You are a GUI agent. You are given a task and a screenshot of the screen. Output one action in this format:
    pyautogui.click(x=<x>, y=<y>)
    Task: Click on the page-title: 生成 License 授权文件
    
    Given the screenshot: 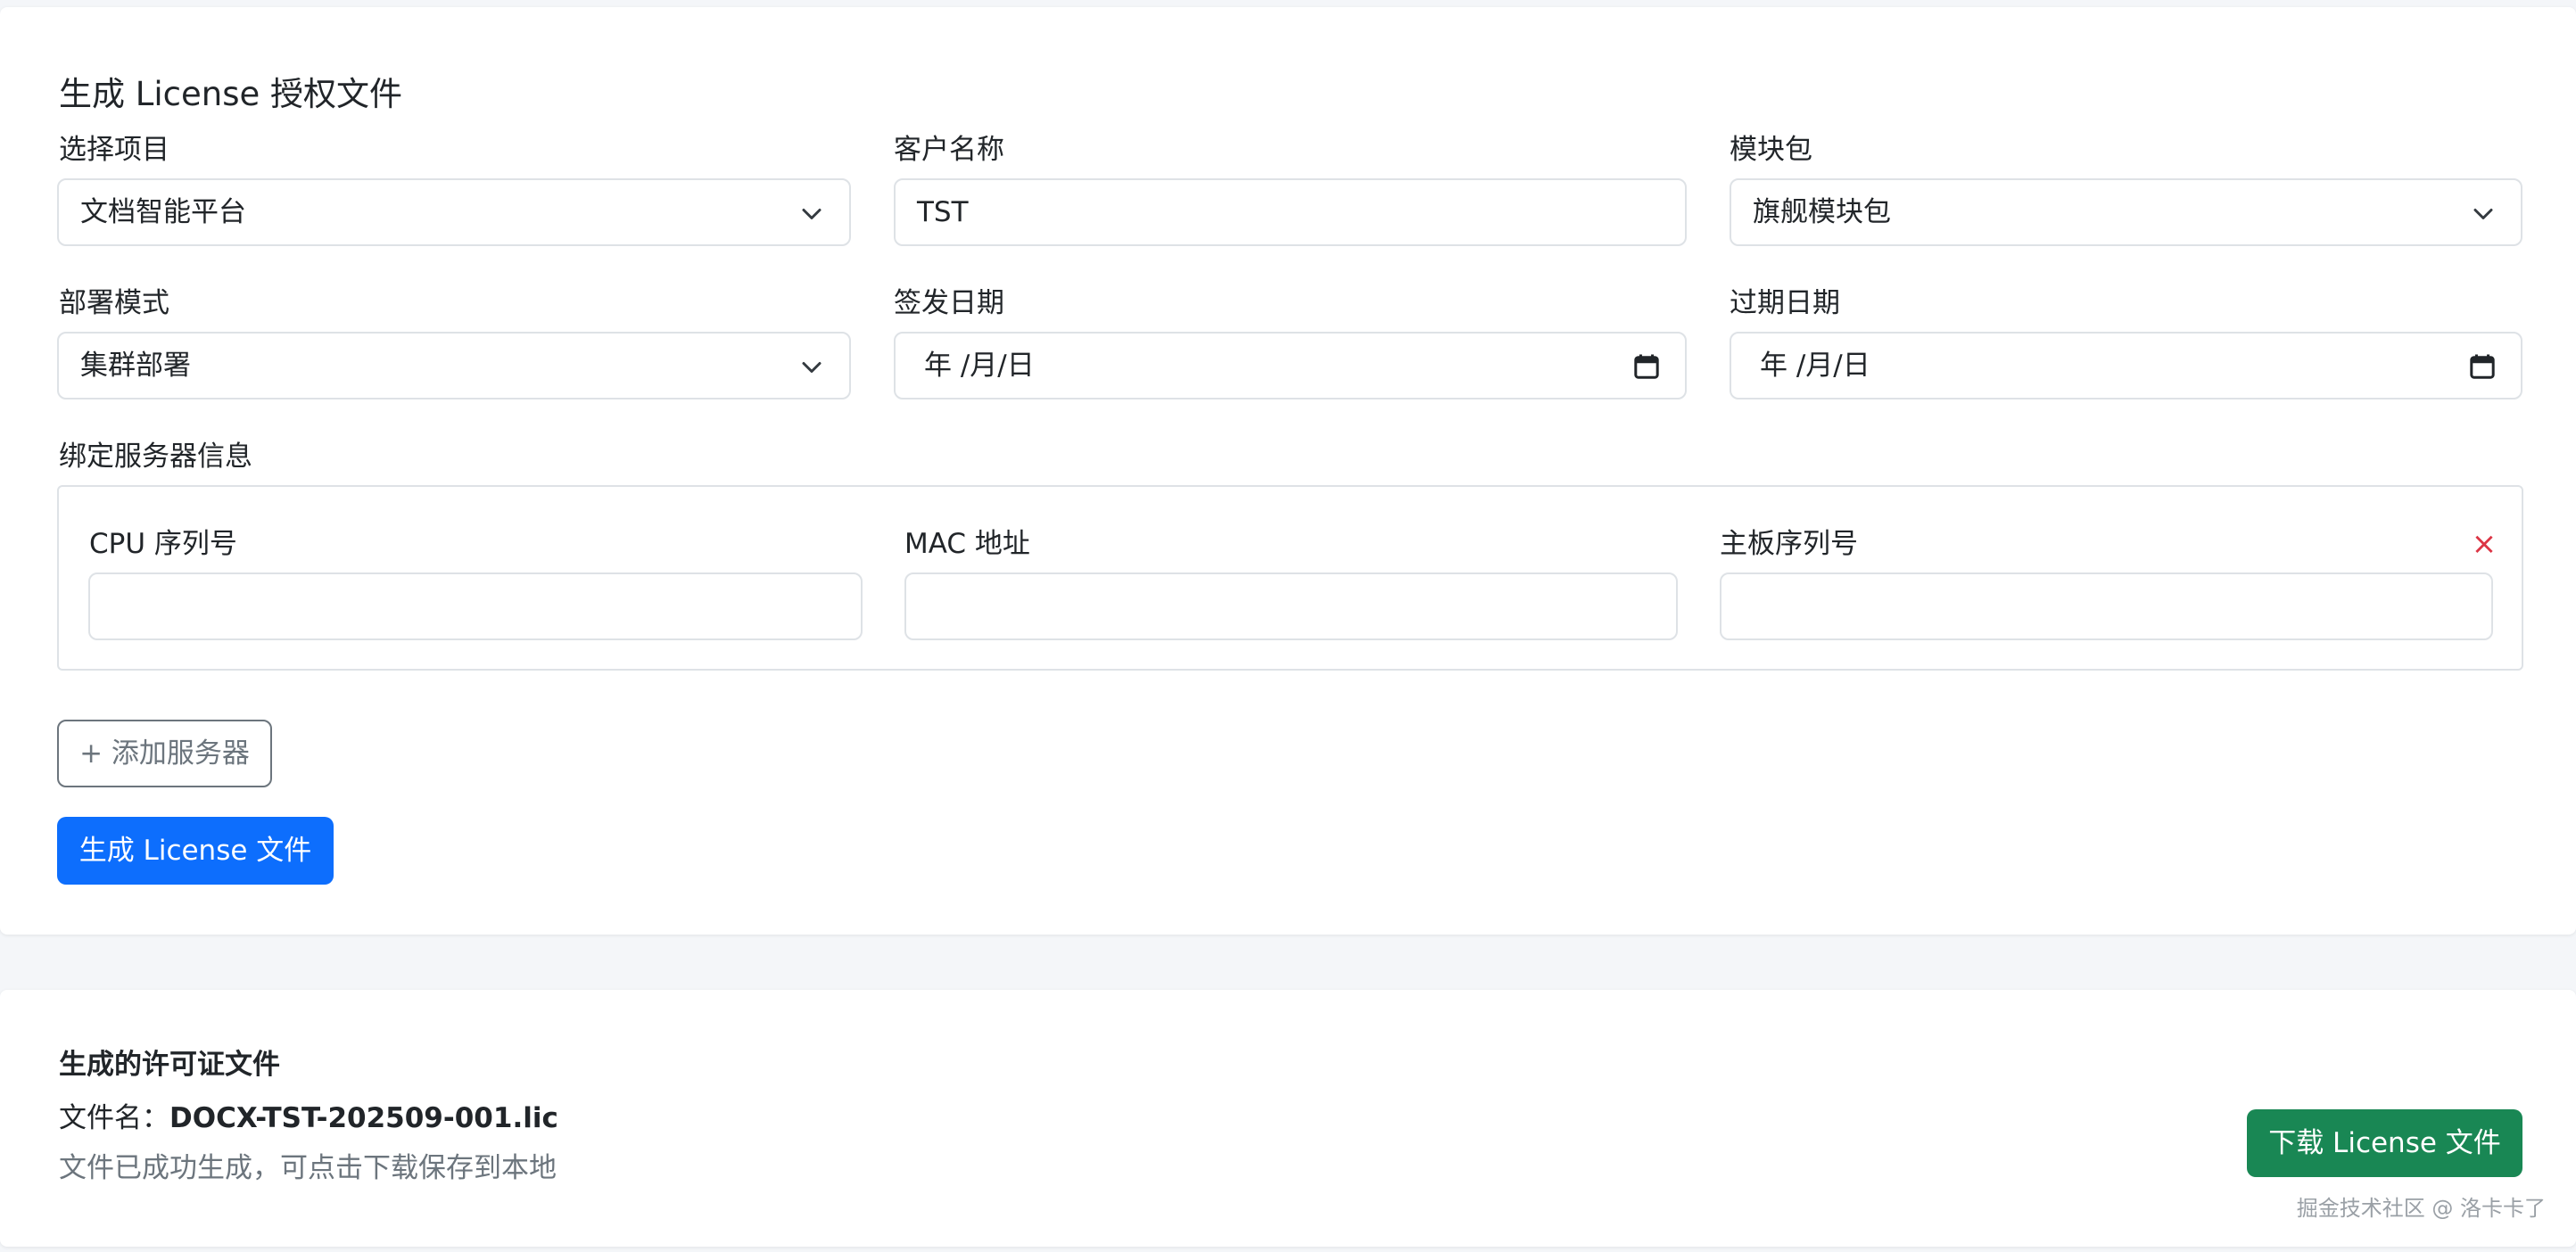 What is the action you would take?
    pyautogui.click(x=231, y=94)
    